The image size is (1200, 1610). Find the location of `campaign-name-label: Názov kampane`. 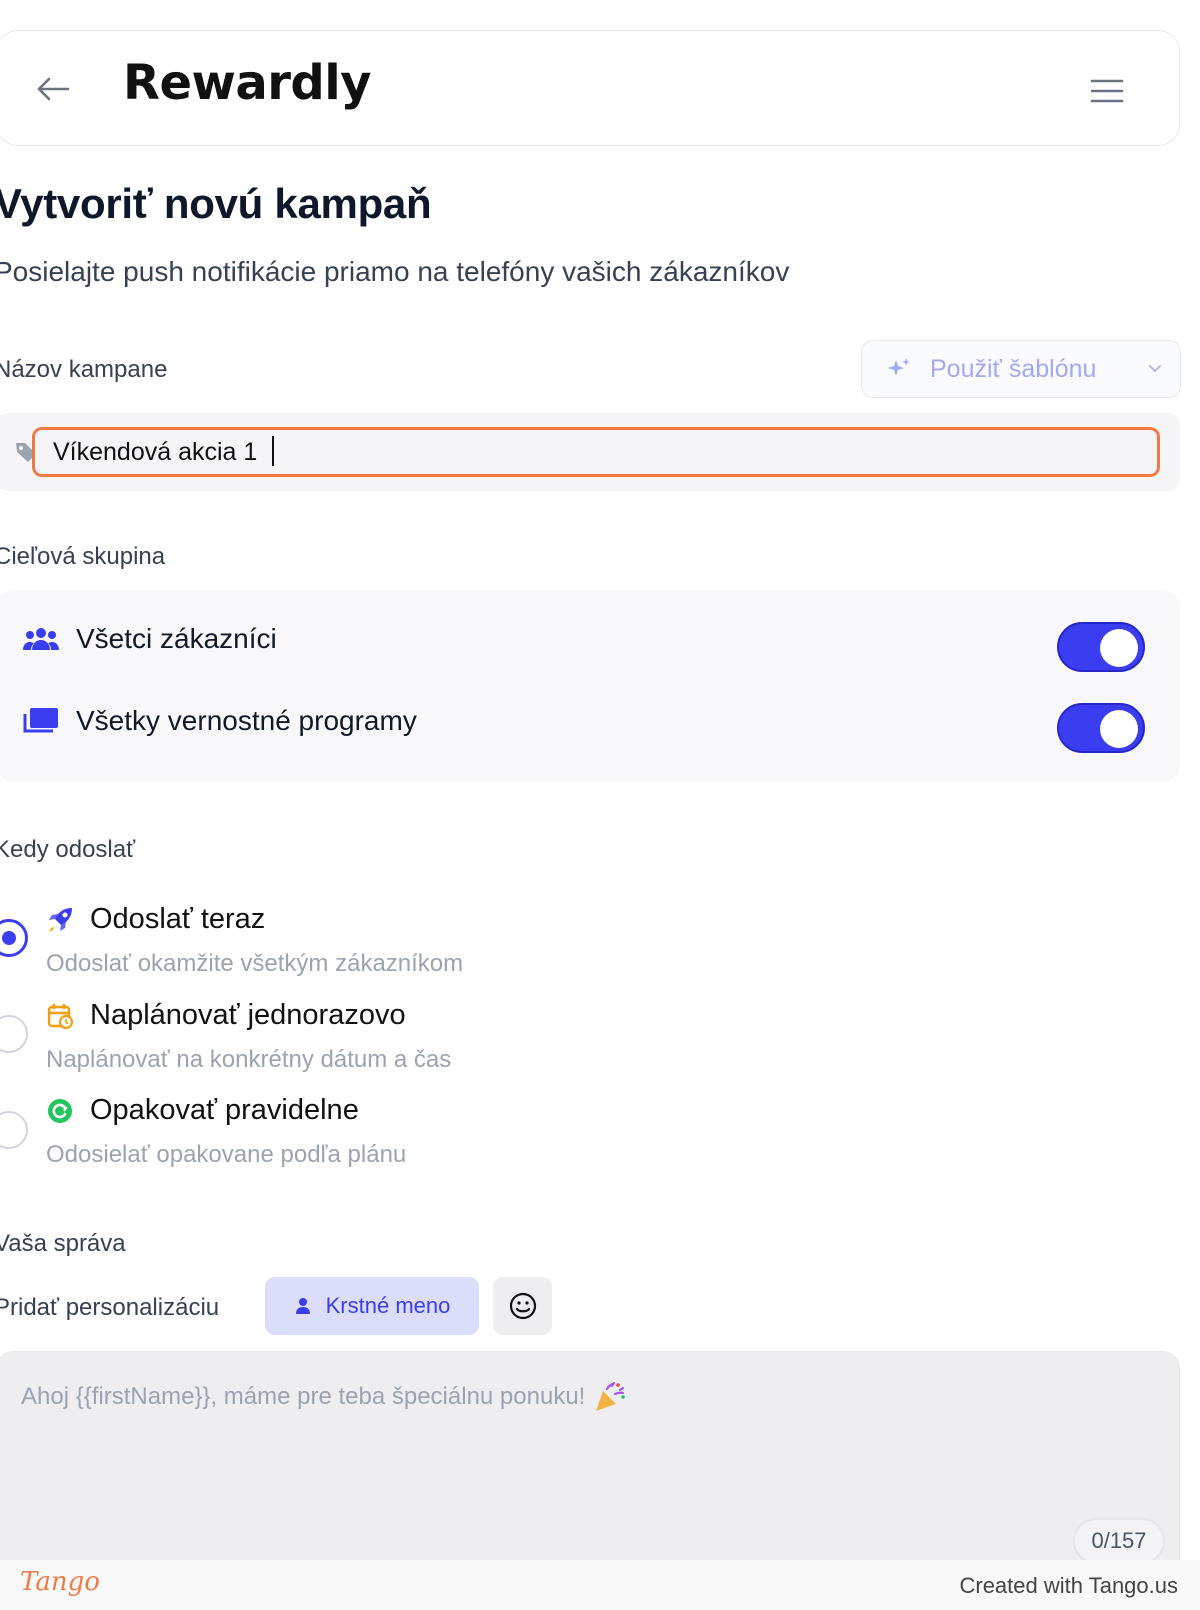

campaign-name-label: Názov kampane is located at coordinates (84, 369).